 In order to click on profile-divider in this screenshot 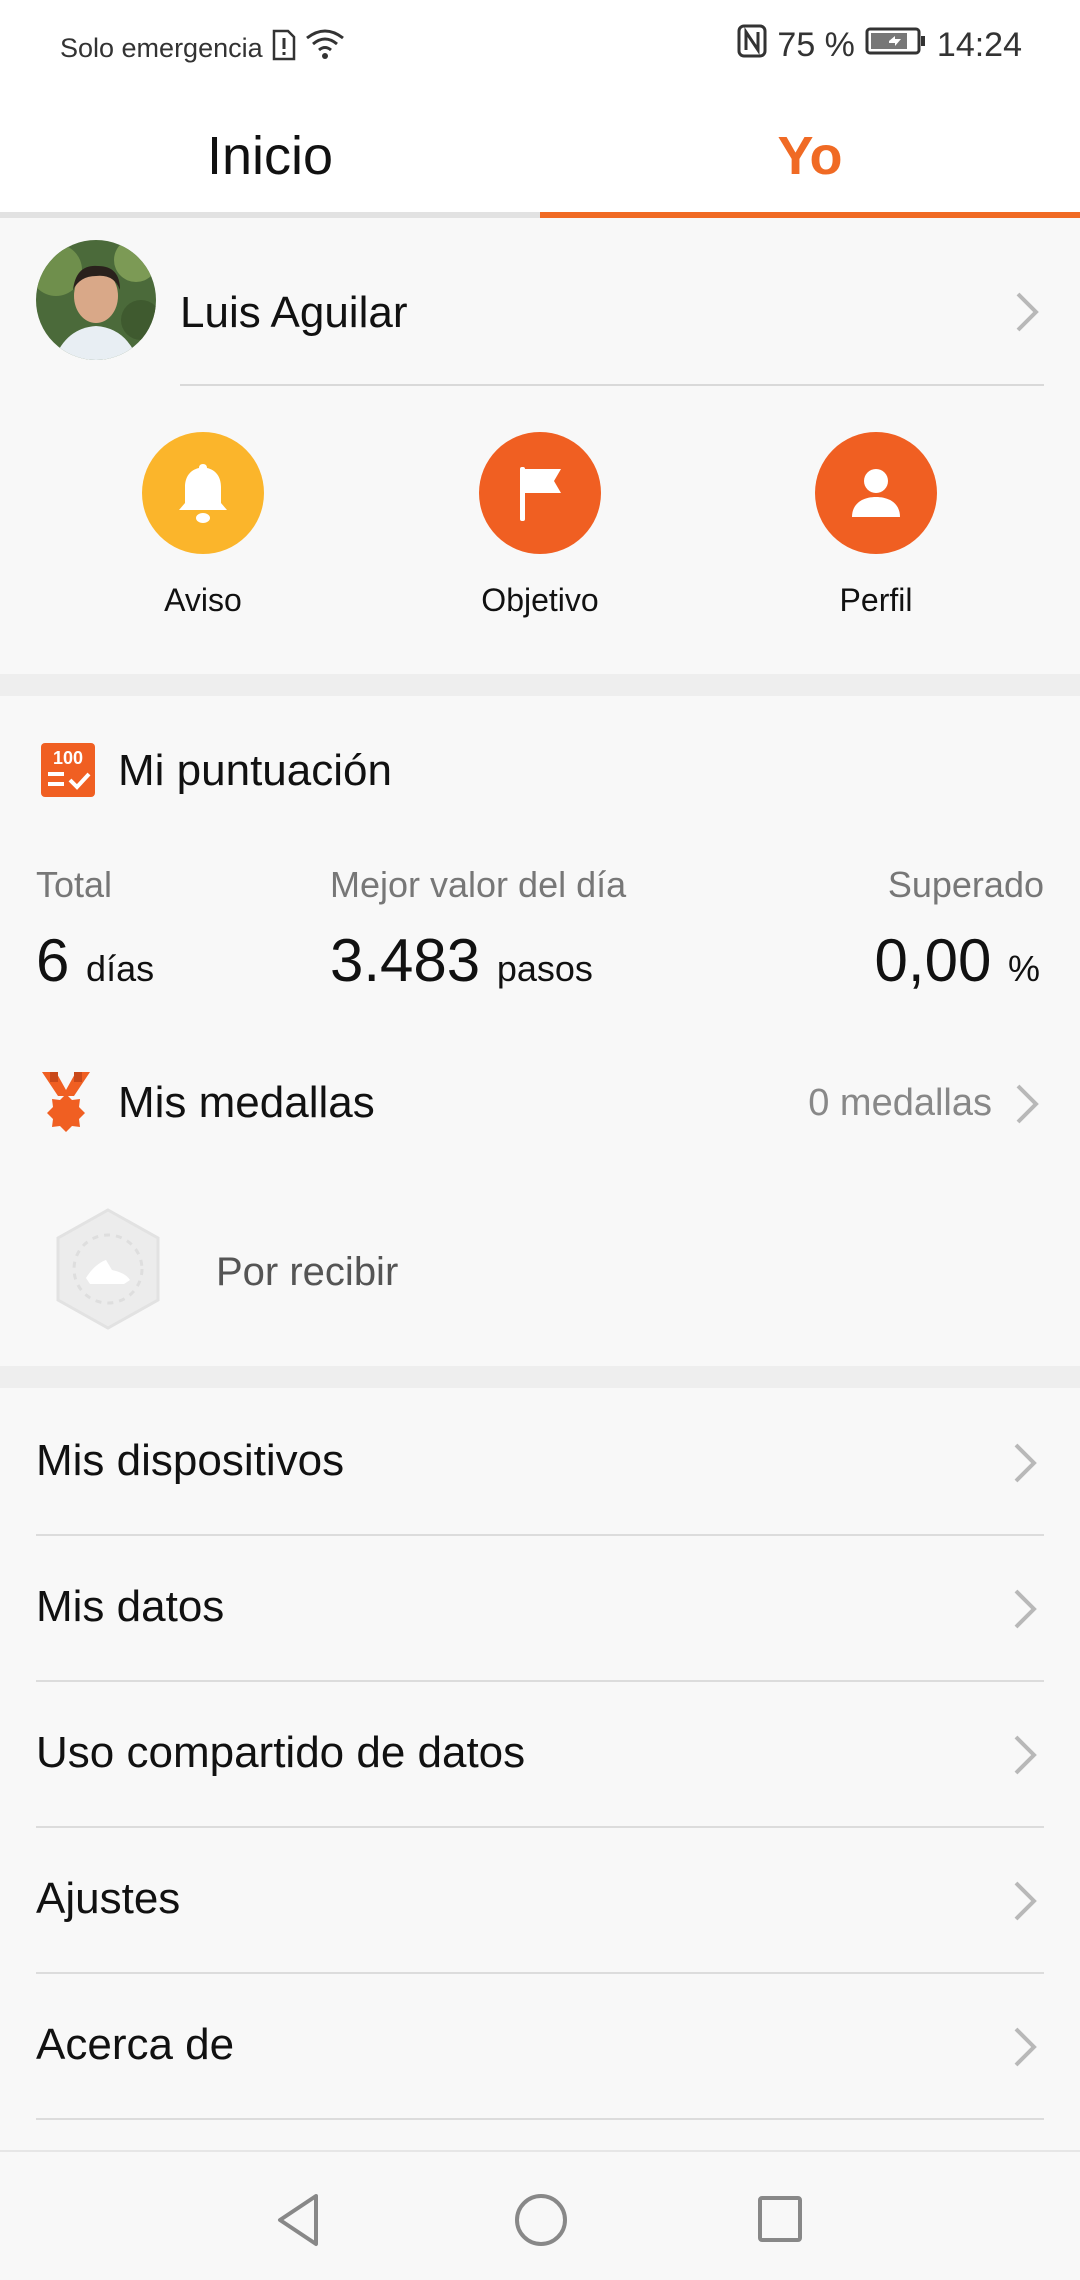, I will do `click(612, 385)`.